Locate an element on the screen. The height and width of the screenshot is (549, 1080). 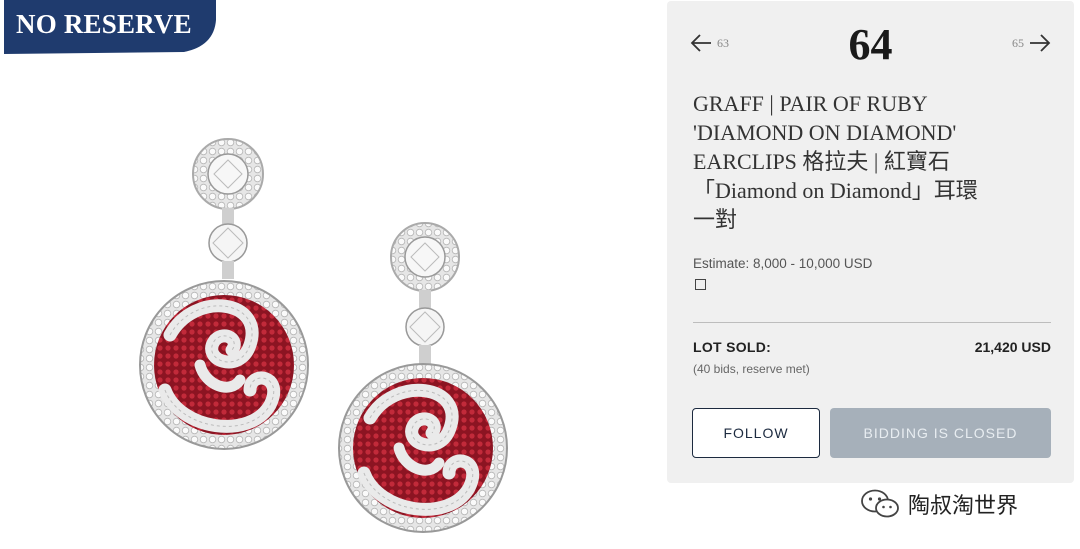
estimate-text: Estimate: 8,000 - 10,000 USD is located at coordinates (783, 263).